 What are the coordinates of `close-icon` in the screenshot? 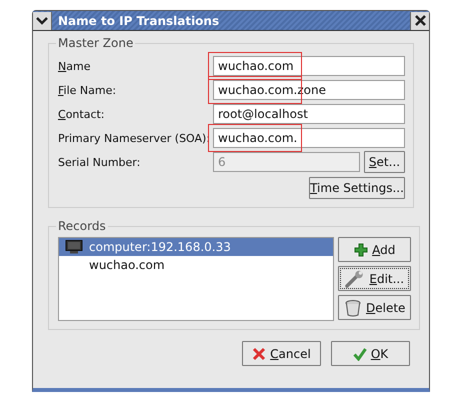 It's located at (420, 20).